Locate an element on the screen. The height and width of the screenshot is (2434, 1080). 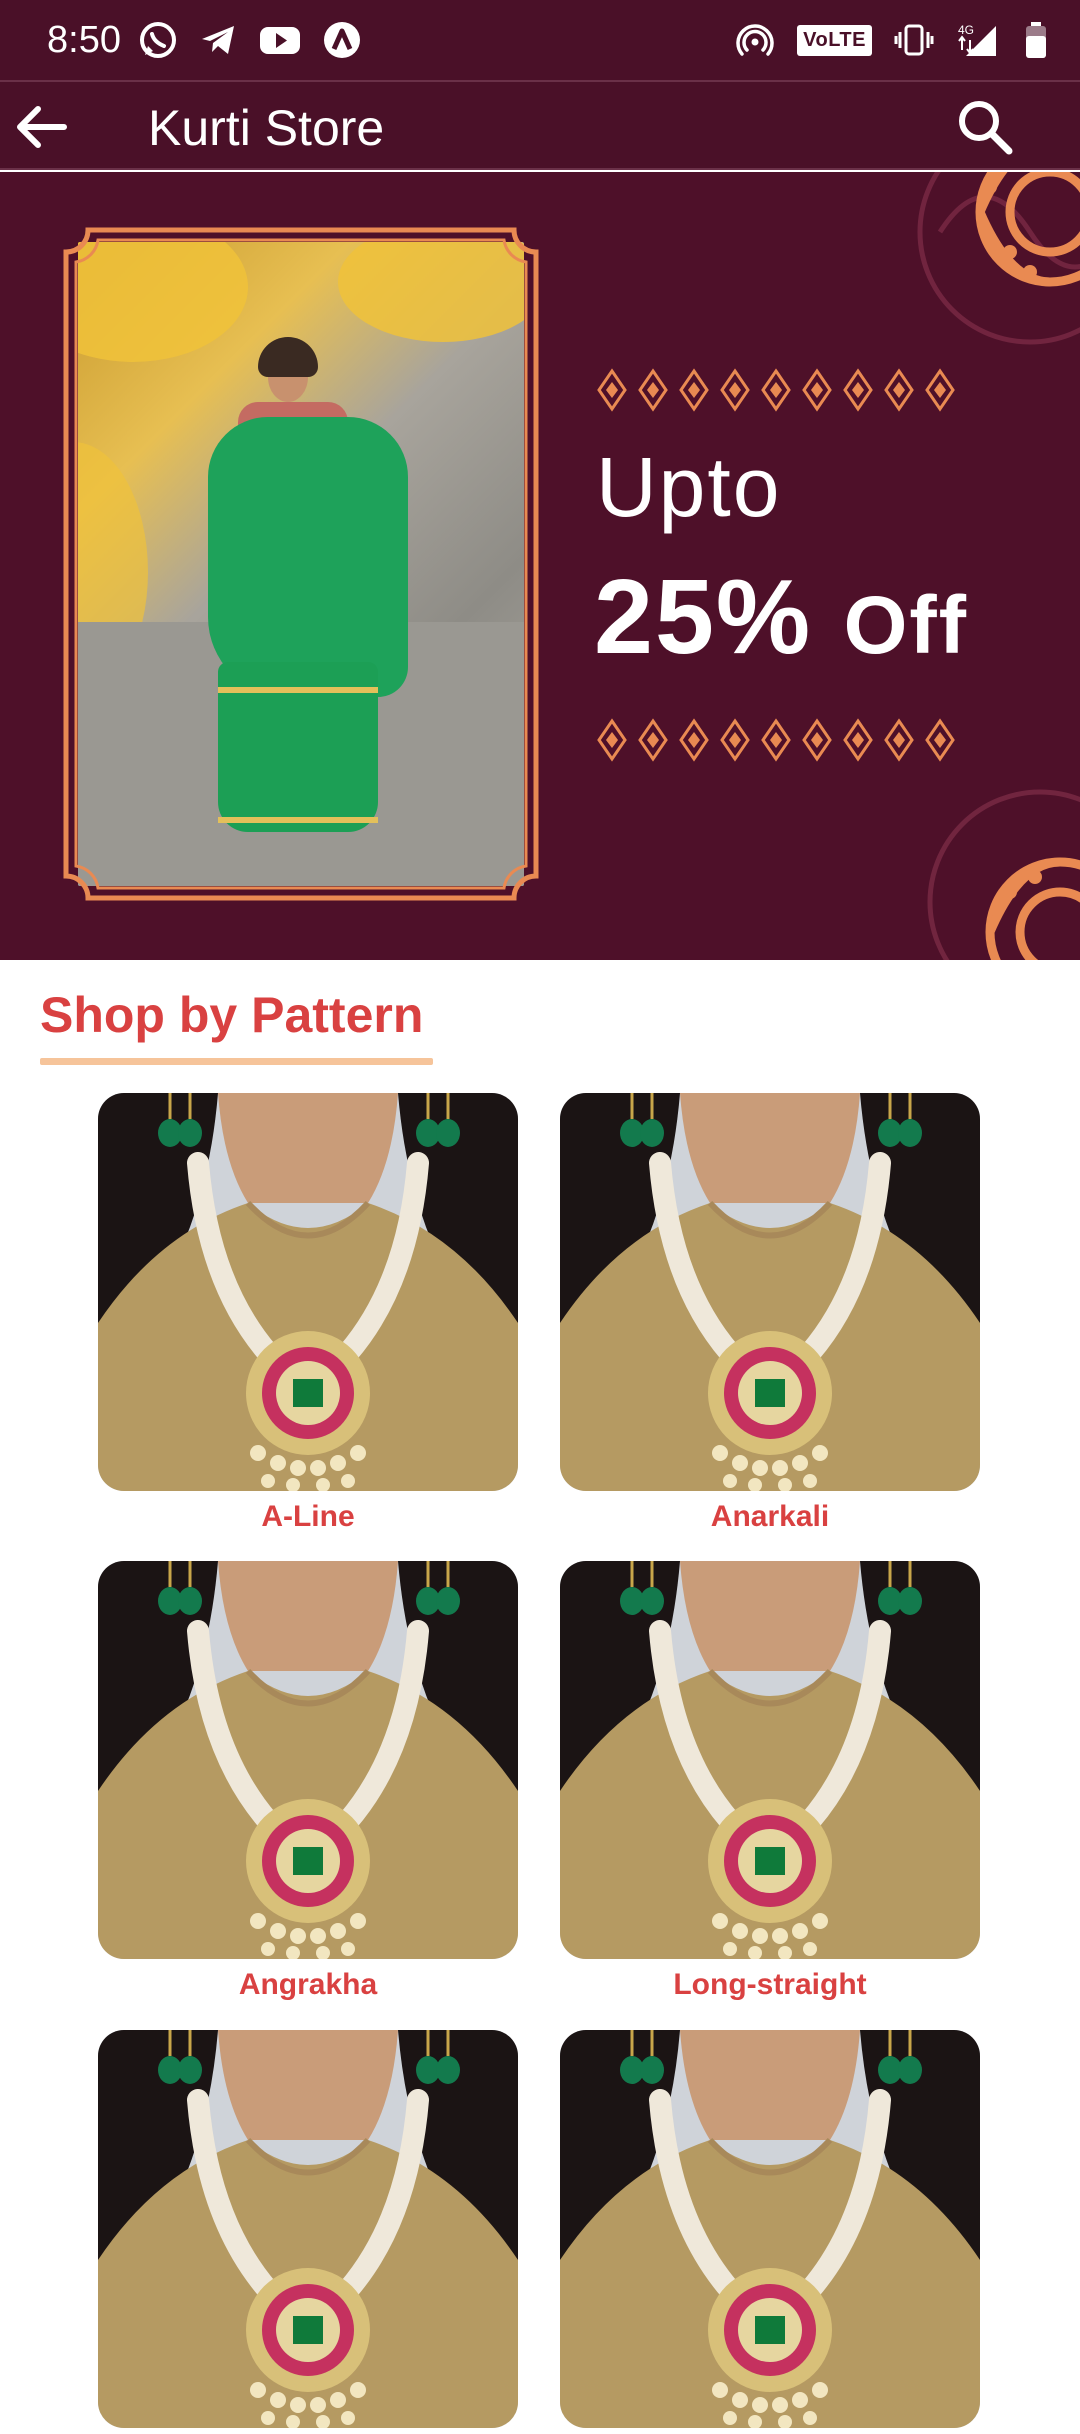
telegram-icon is located at coordinates (218, 40).